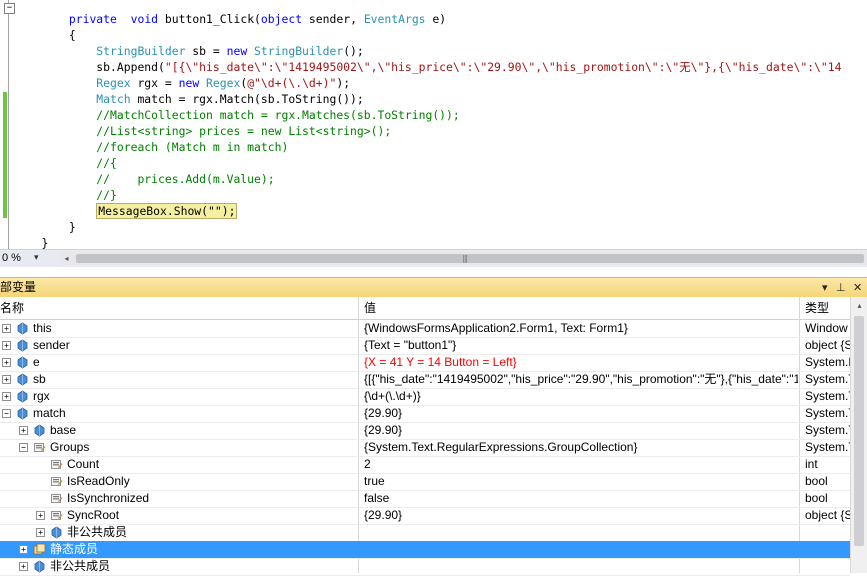 The width and height of the screenshot is (867, 578). I want to click on code-line: StringBuilder sb = new StringBuilder();, so click(189, 51).